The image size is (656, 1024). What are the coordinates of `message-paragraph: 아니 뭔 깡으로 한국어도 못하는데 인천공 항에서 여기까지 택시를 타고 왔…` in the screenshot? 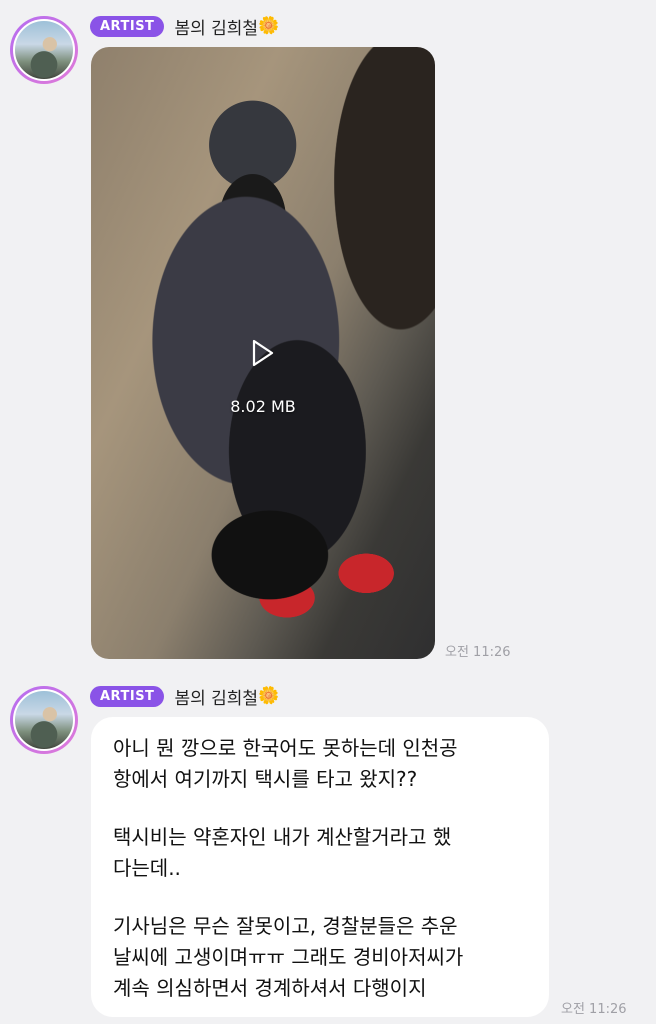 It's located at (285, 763).